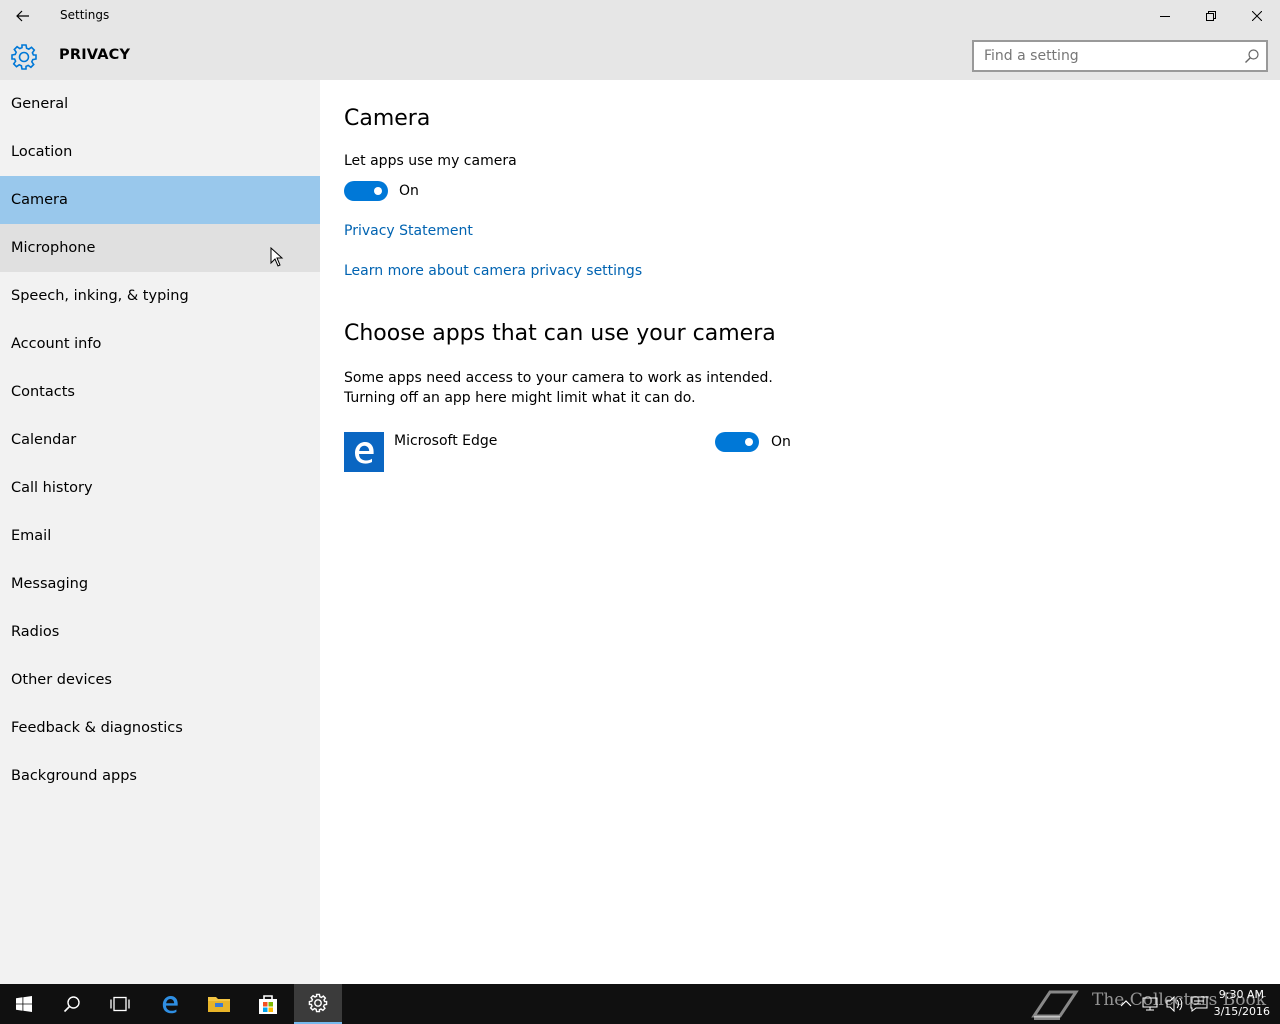  I want to click on page-title: Camera, so click(387, 118).